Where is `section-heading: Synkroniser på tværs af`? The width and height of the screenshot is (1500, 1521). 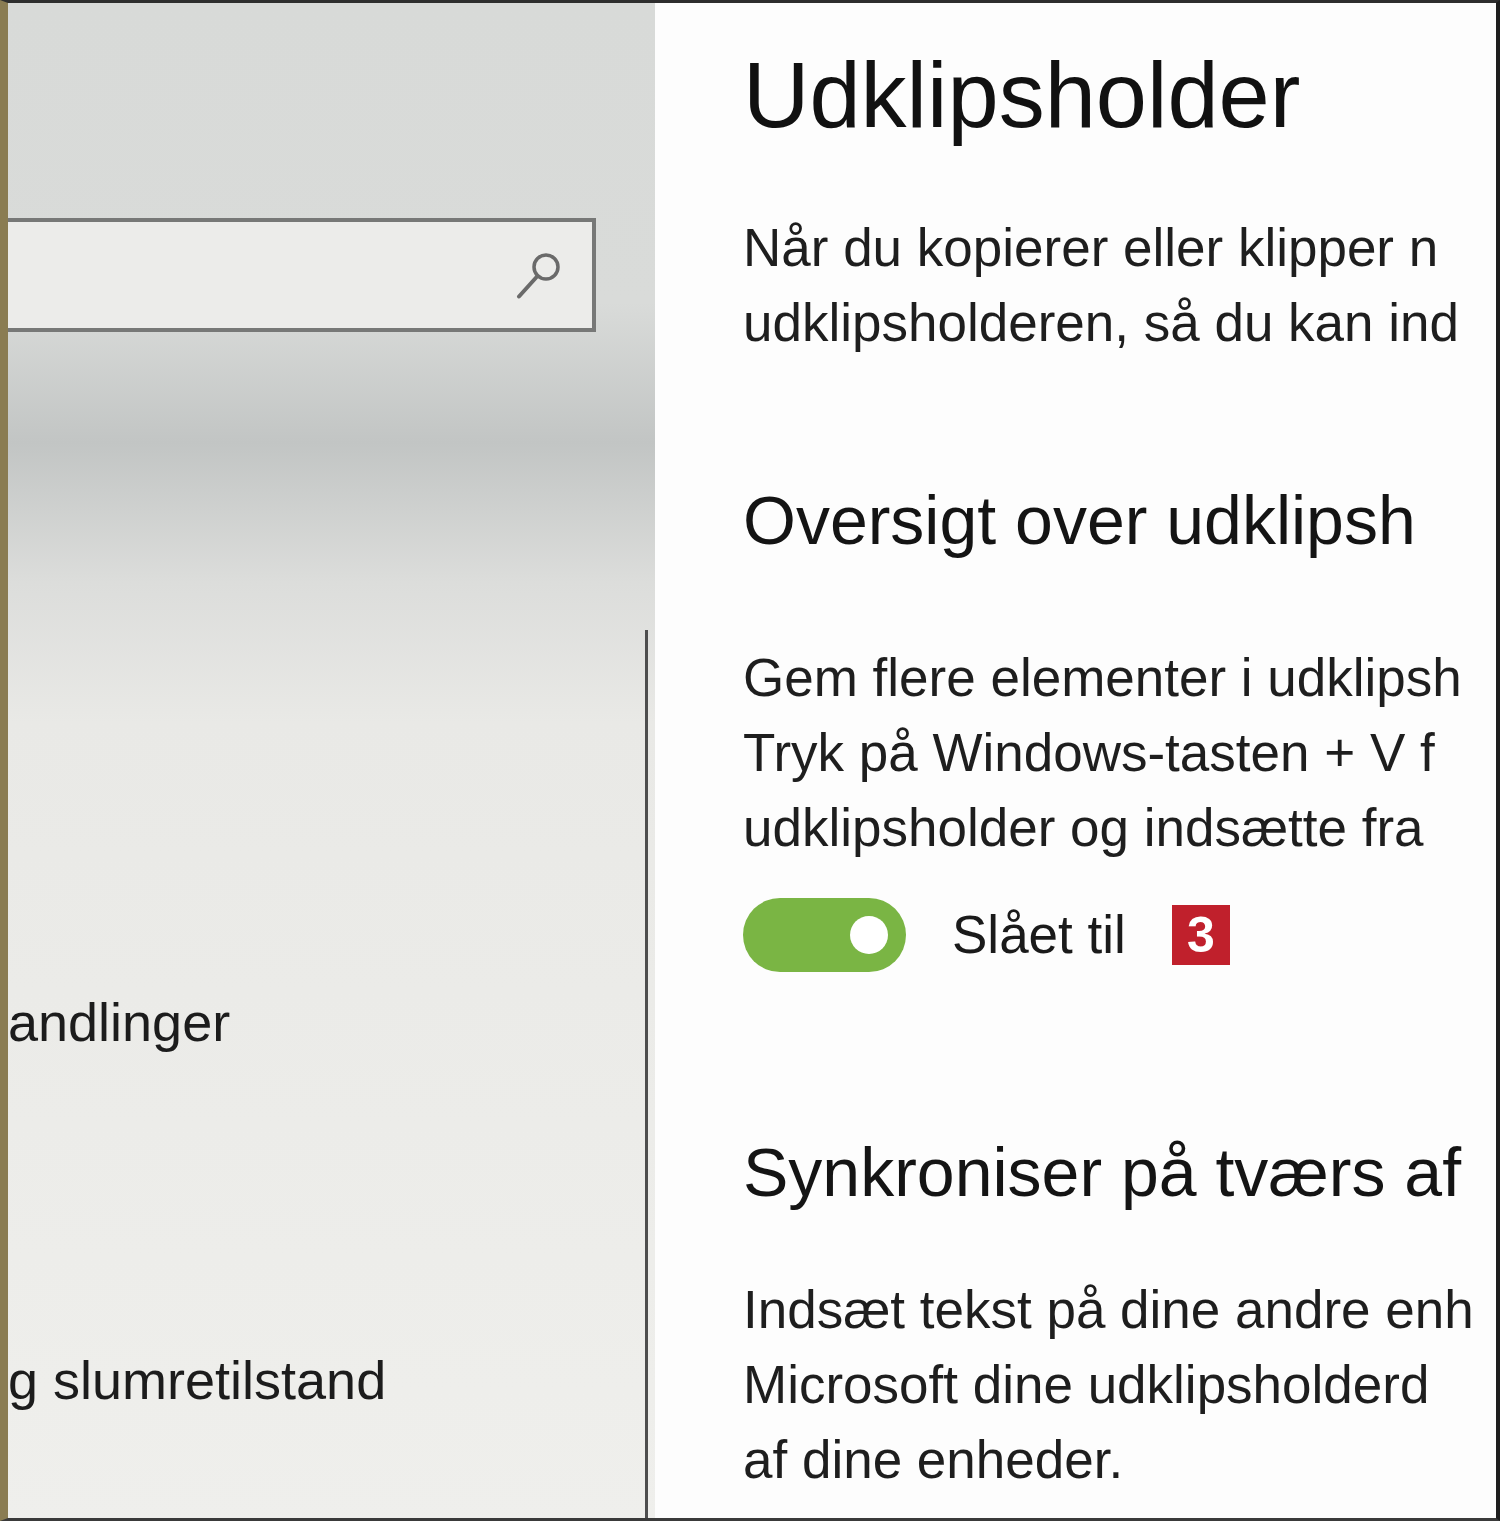 section-heading: Synkroniser på tværs af is located at coordinates (1103, 1172).